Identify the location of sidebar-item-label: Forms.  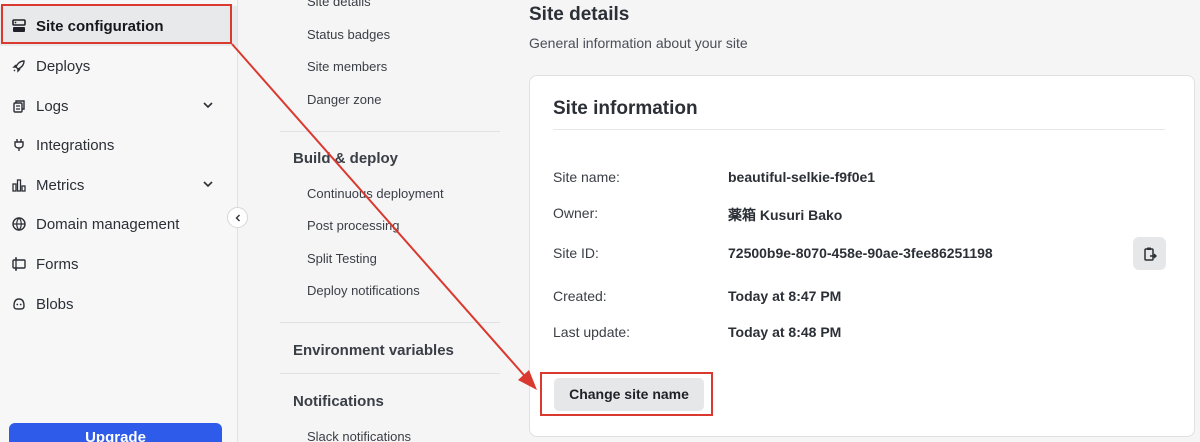
(57, 264).